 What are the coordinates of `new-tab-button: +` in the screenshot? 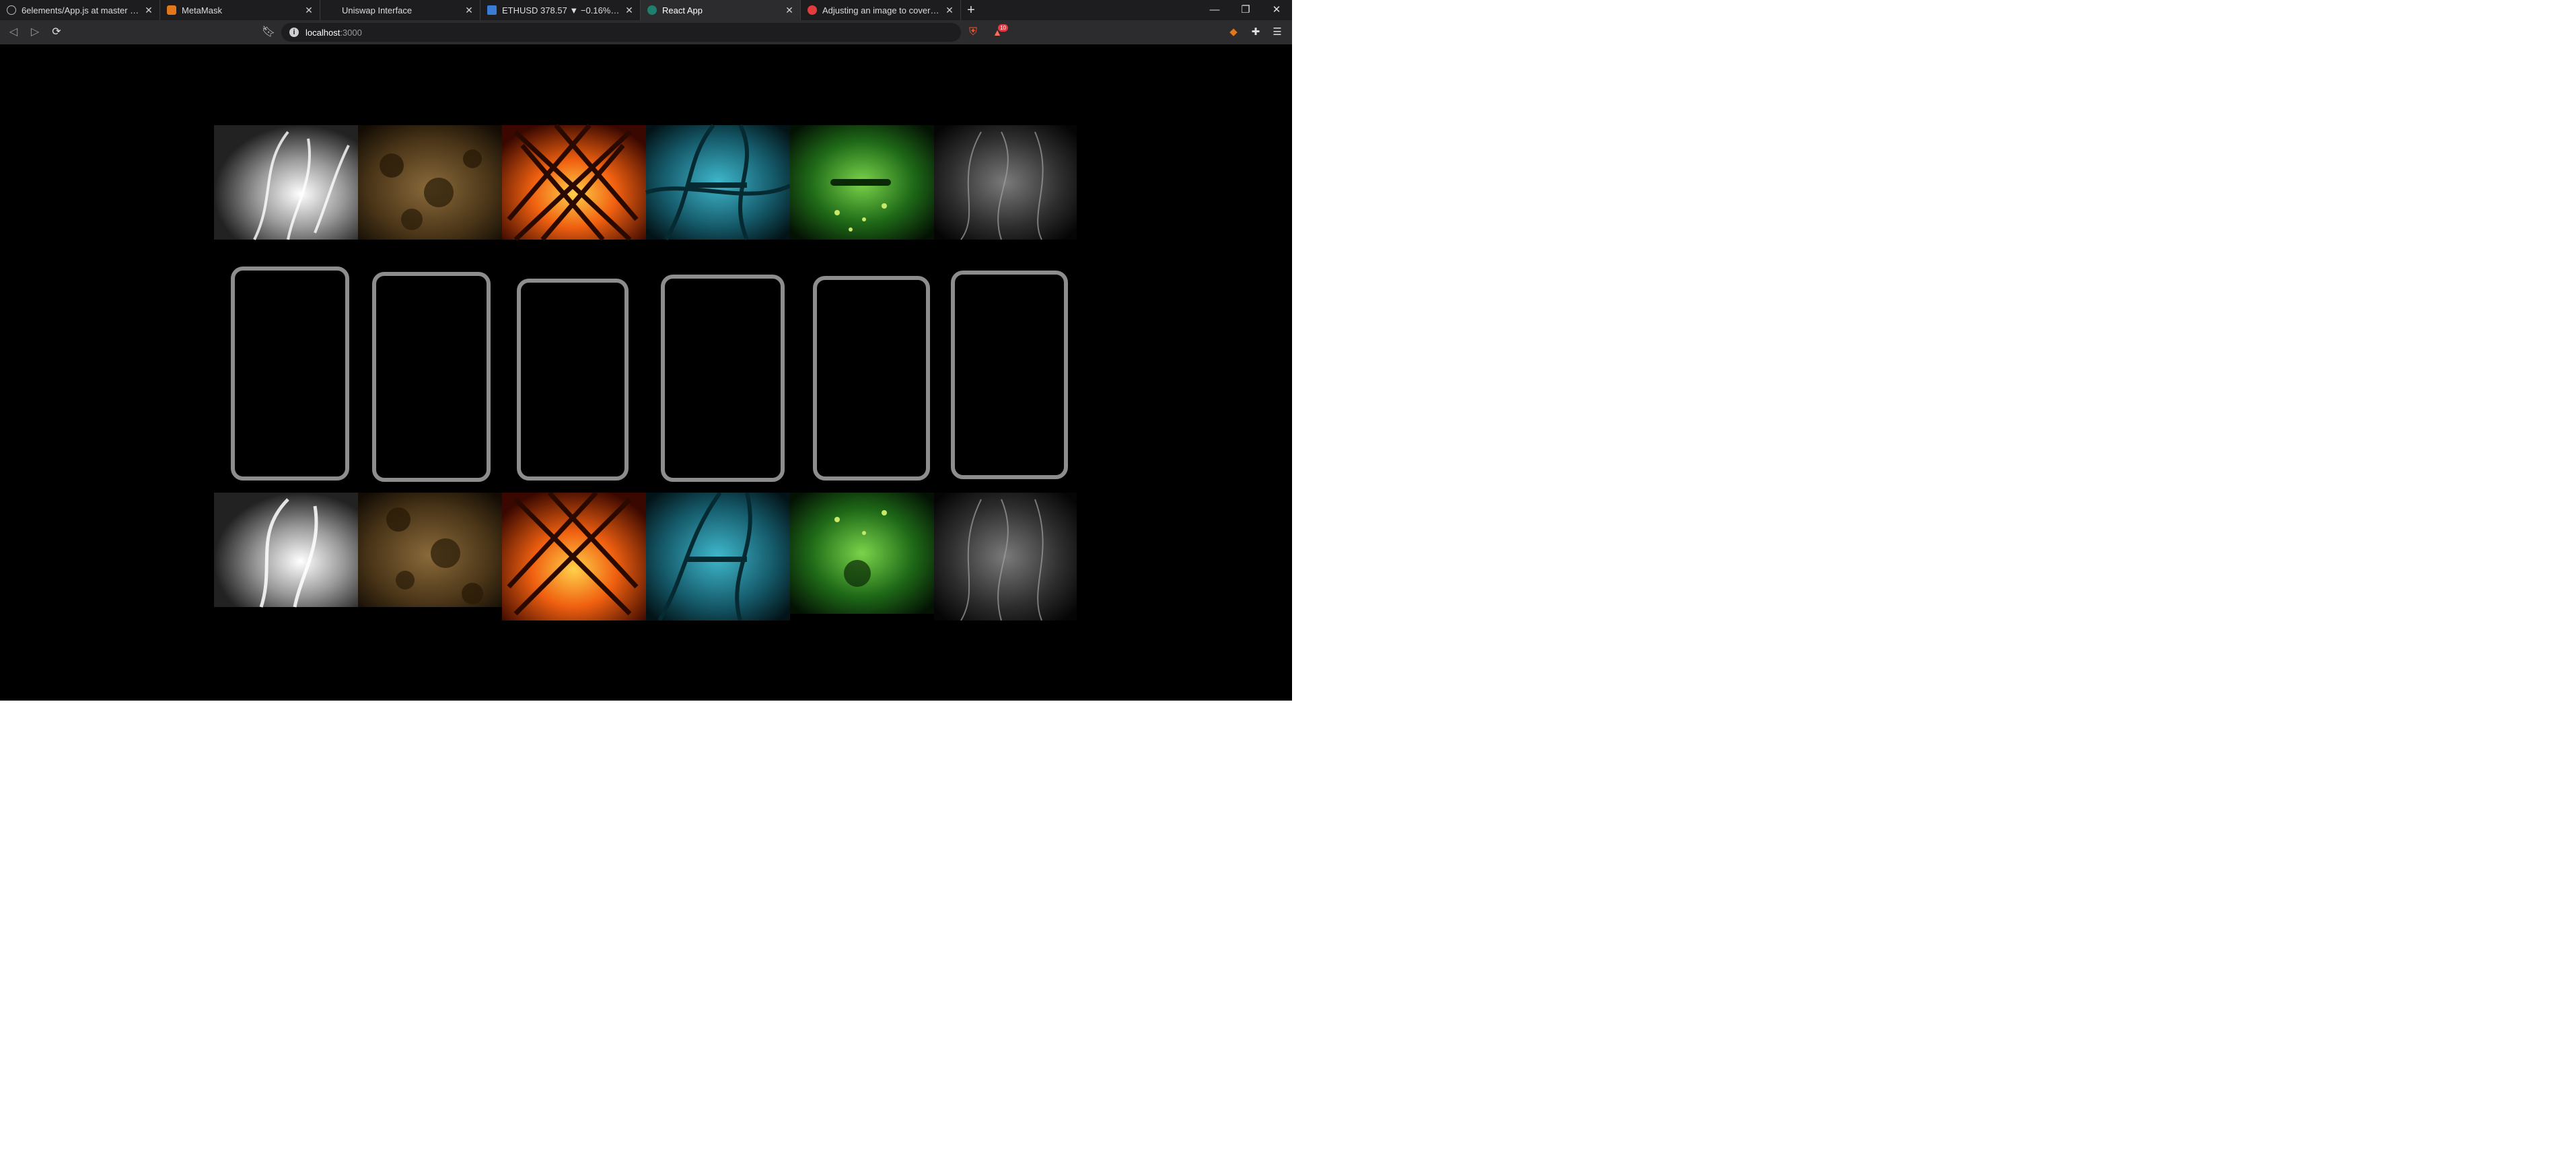 It's located at (971, 10).